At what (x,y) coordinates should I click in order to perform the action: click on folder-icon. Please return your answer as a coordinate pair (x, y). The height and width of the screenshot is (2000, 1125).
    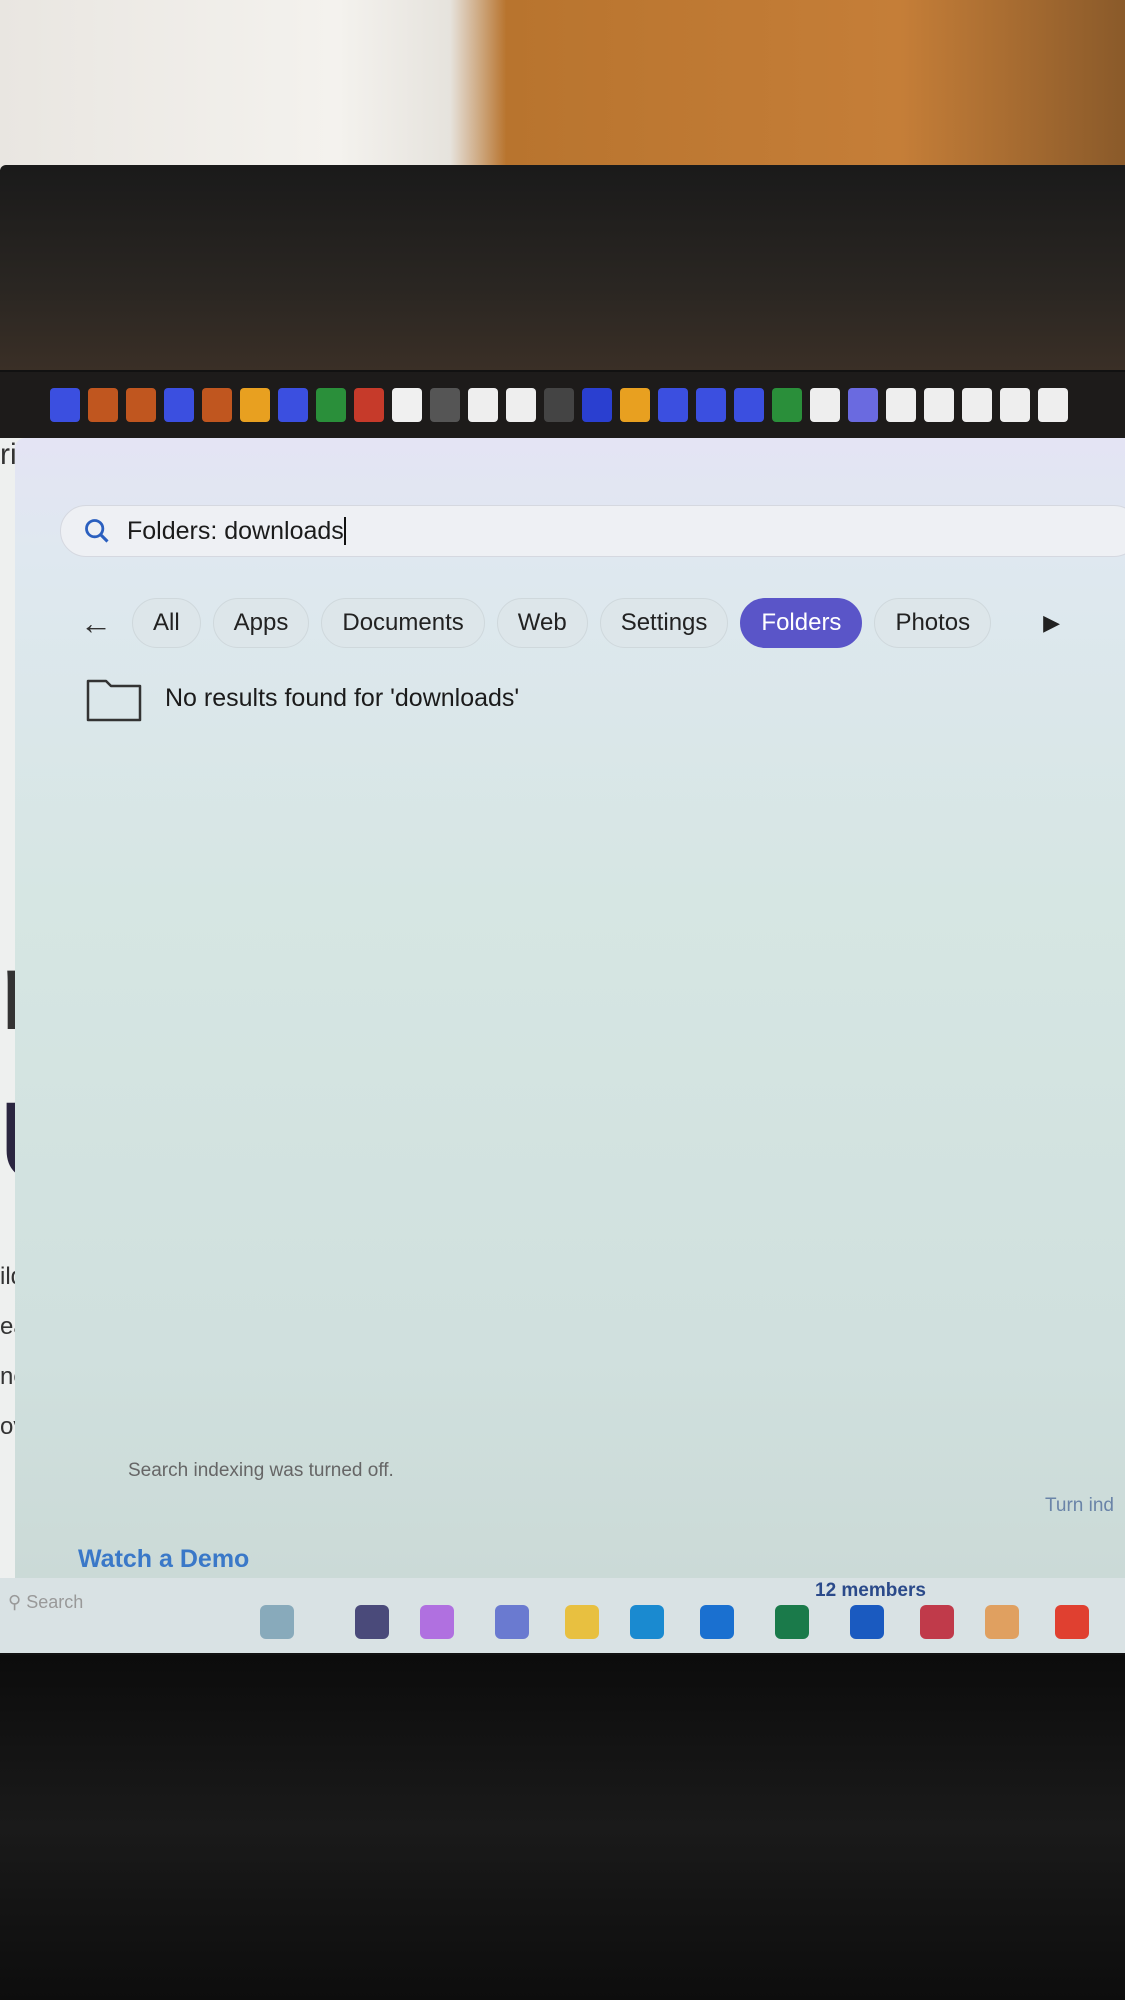
    Looking at the image, I should click on (114, 700).